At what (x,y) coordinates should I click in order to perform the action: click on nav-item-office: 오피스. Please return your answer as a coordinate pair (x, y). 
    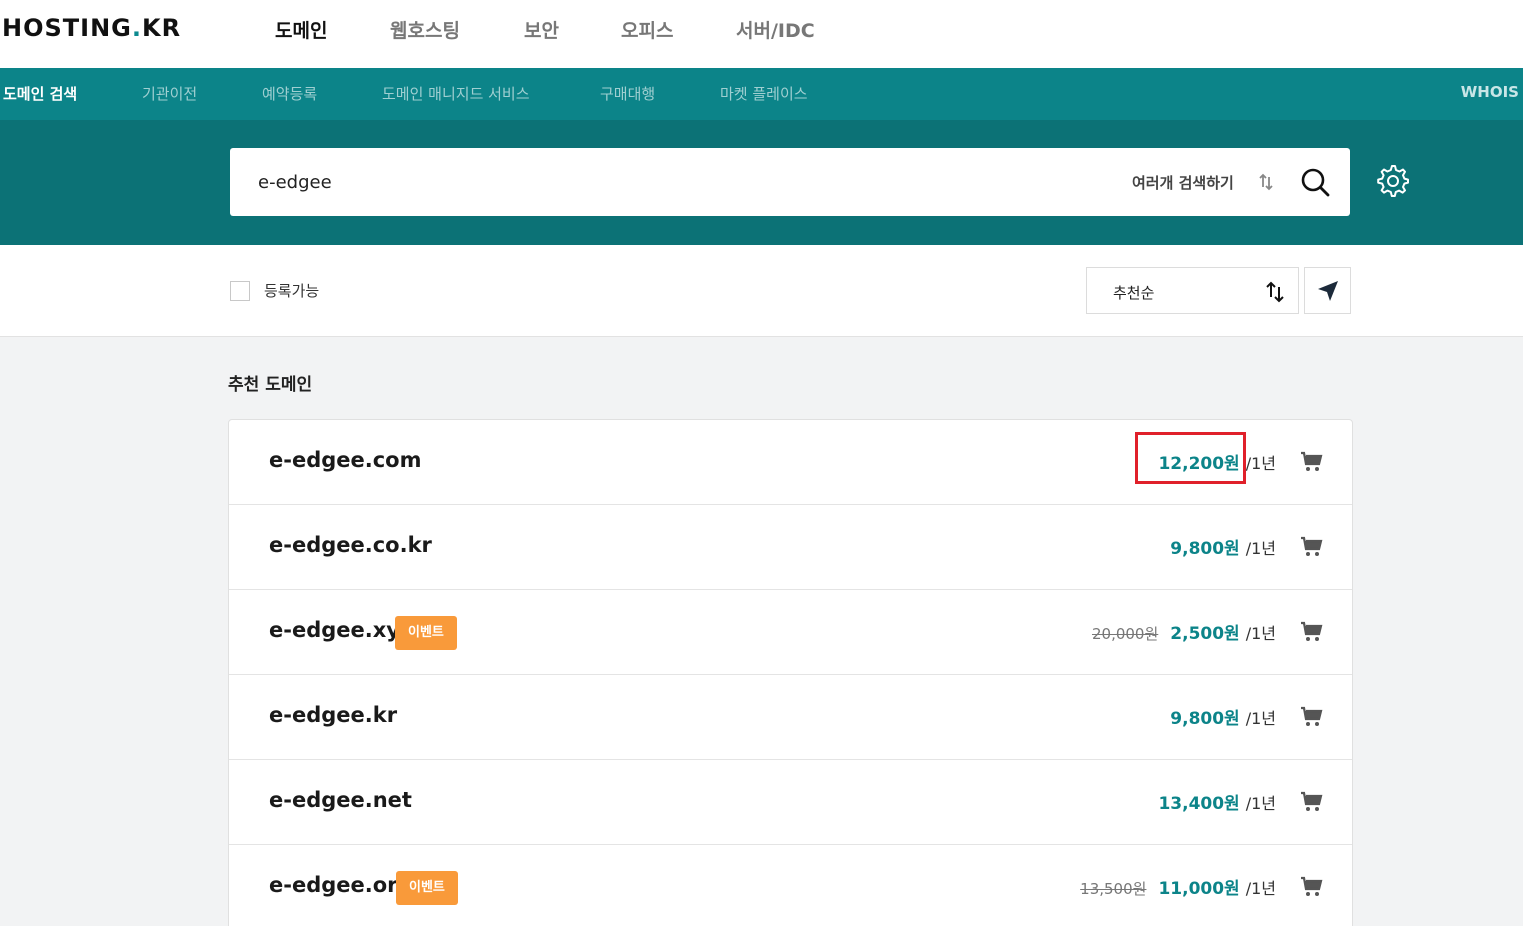
    Looking at the image, I should click on (647, 29).